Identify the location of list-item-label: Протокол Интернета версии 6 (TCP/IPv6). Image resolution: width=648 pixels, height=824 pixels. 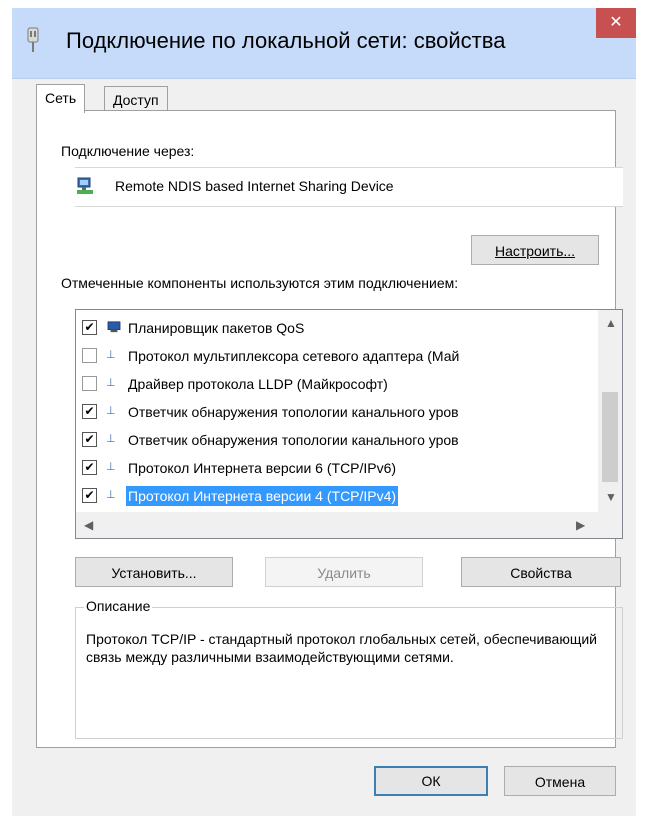
(262, 468).